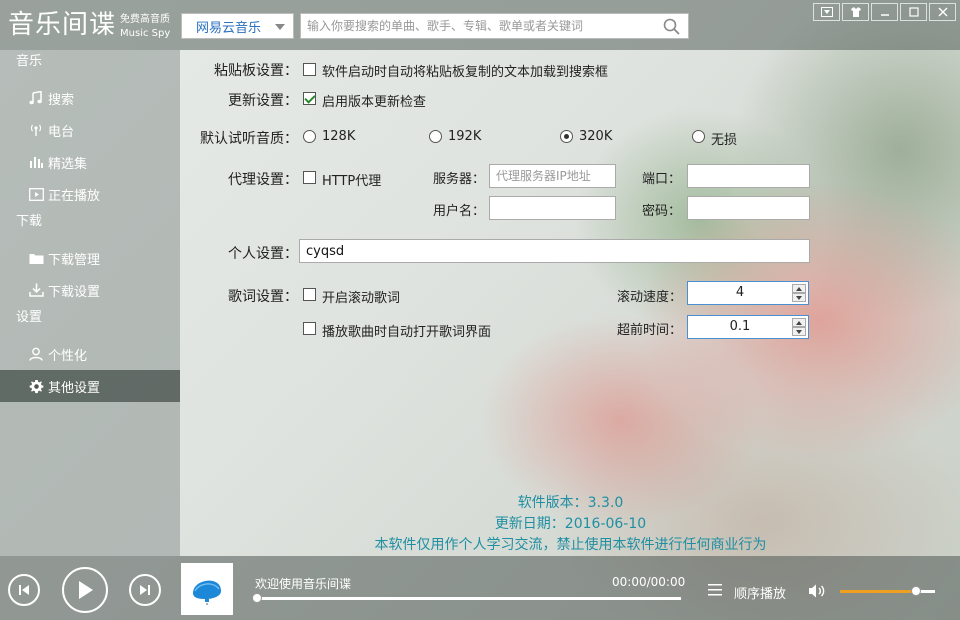  I want to click on sidebar-item-personalize: 个性化, so click(90, 354).